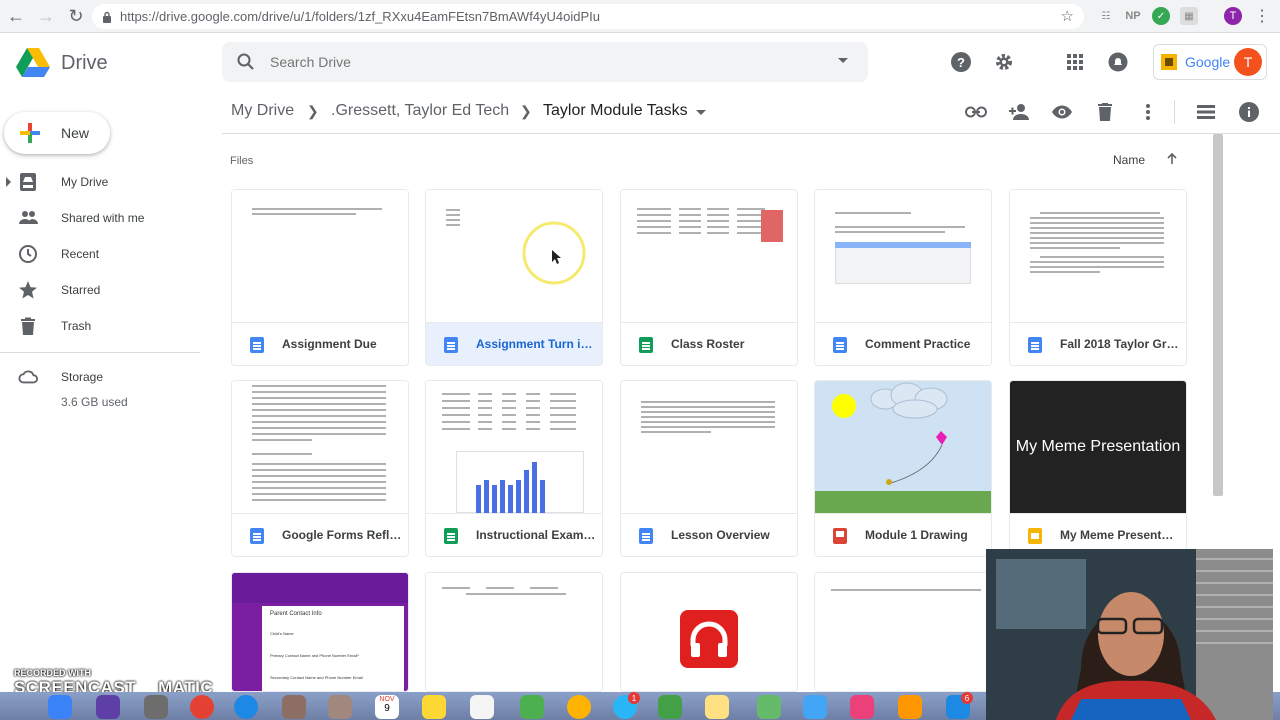  I want to click on back-icon: ←, so click(16, 16).